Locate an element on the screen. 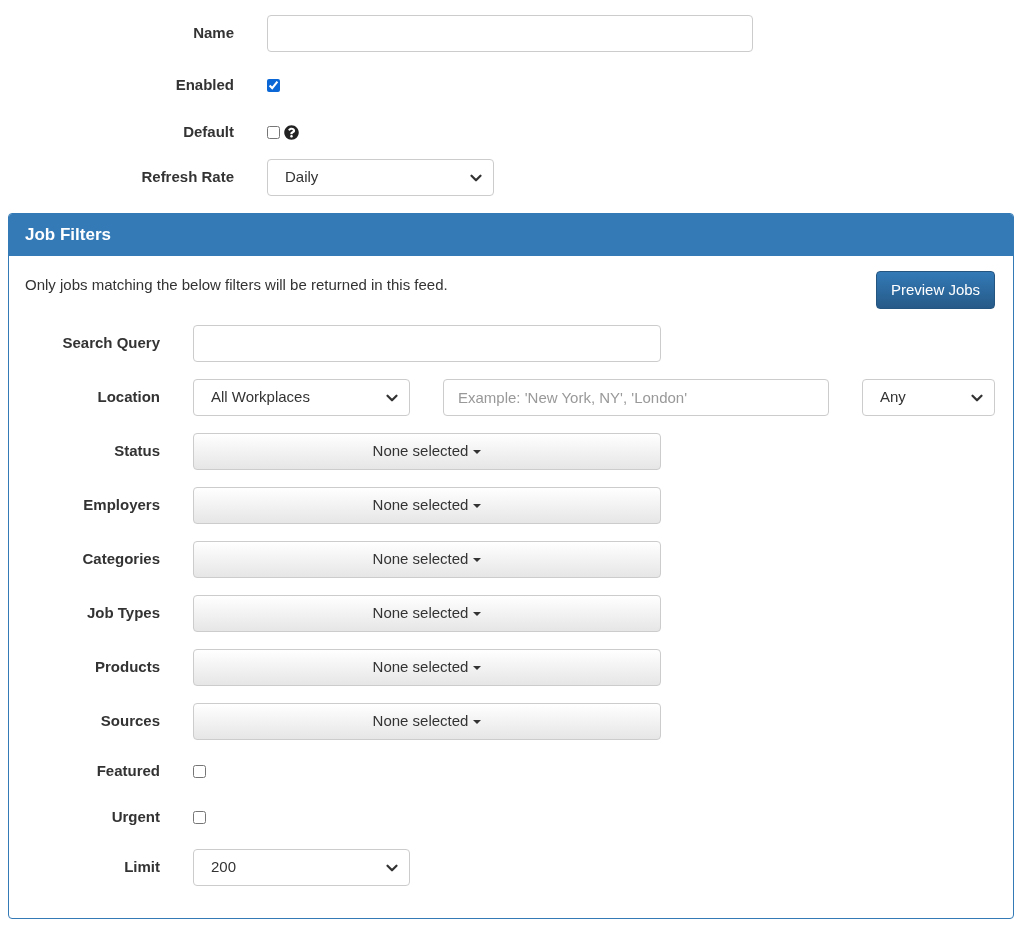  field-label: Location is located at coordinates (128, 397).